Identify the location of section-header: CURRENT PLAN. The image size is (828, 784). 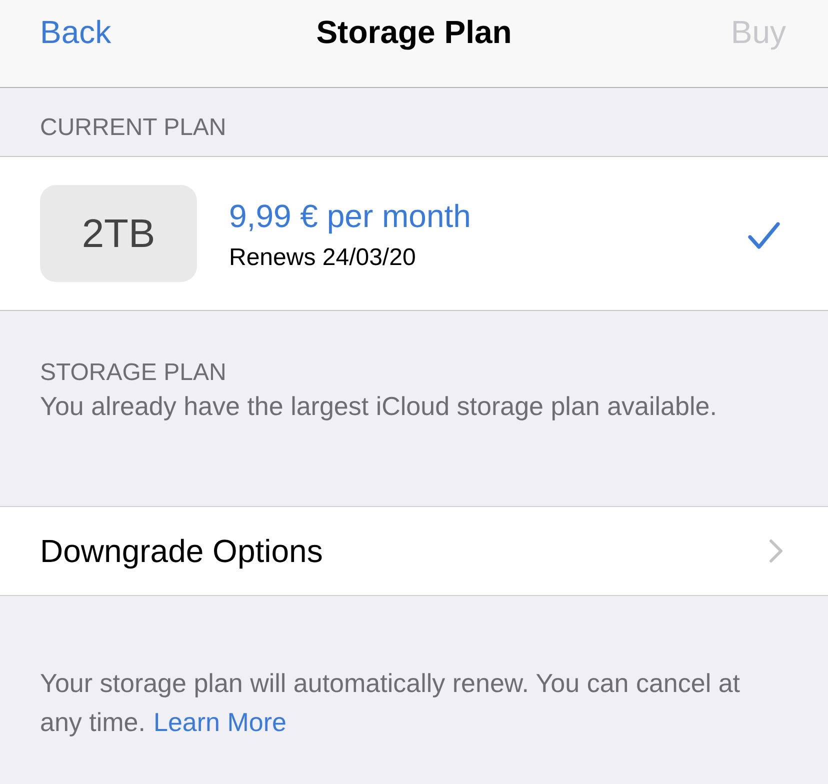
(133, 128).